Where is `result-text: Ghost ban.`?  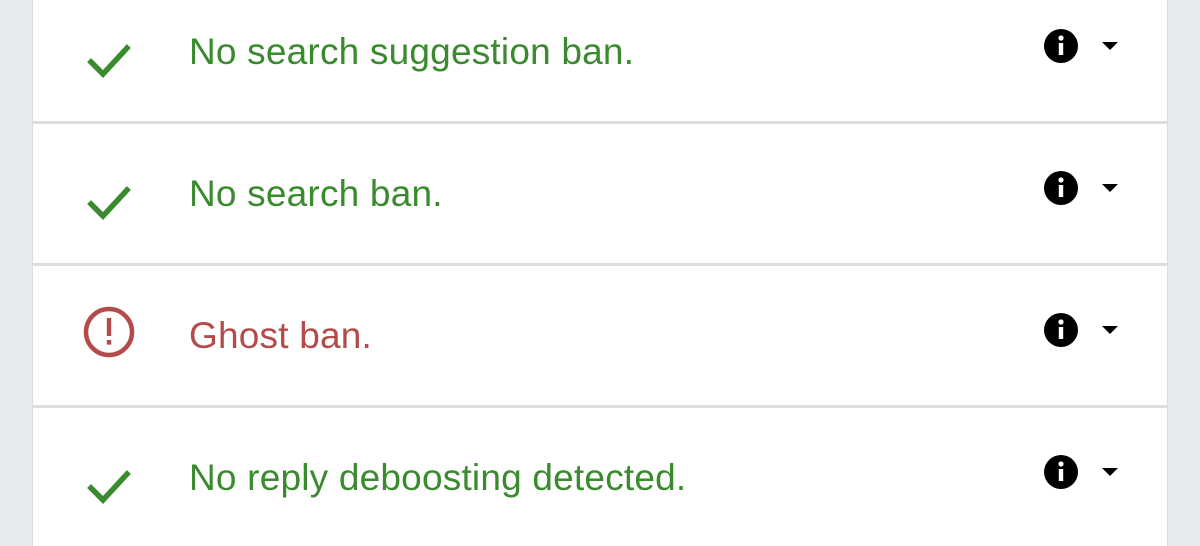
result-text: Ghost ban. is located at coordinates (281, 335).